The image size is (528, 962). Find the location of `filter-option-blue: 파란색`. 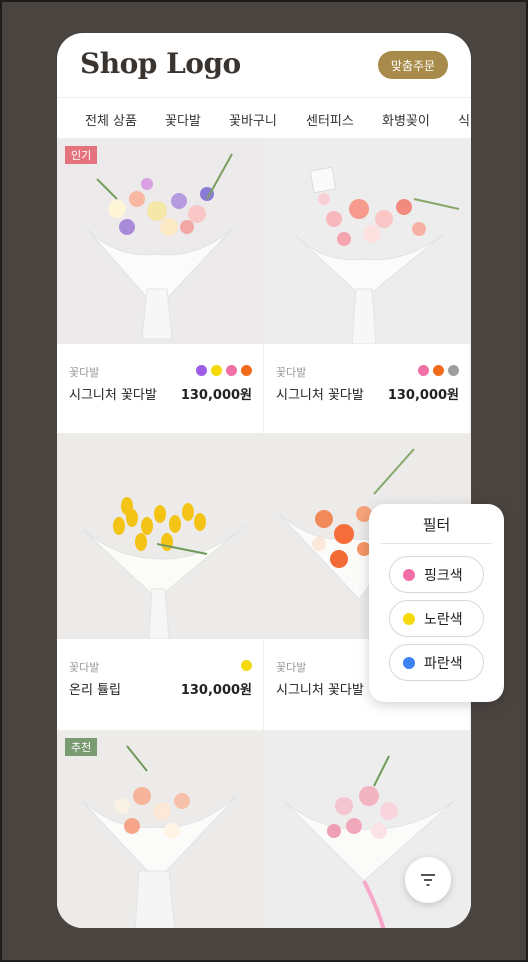

filter-option-blue: 파란색 is located at coordinates (436, 662).